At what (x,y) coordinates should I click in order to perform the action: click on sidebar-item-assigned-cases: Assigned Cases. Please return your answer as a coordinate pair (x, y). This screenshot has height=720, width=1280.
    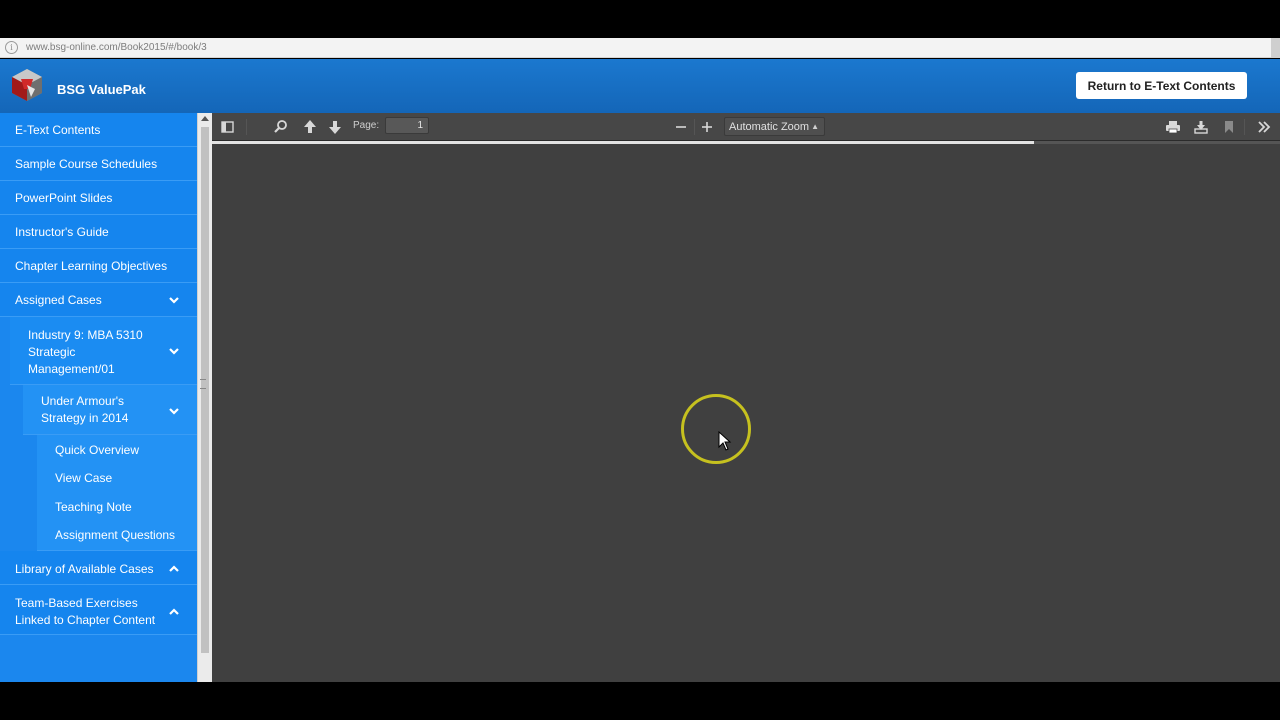
    Looking at the image, I should click on (98, 300).